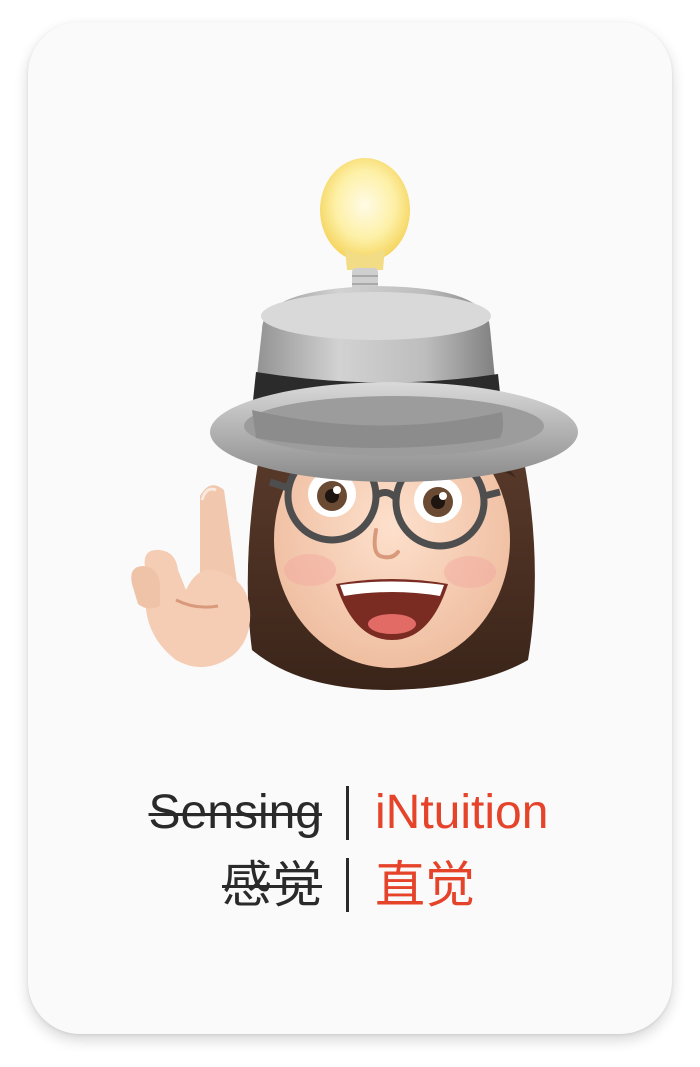  I want to click on sensing-label: Sensing, so click(235, 812).